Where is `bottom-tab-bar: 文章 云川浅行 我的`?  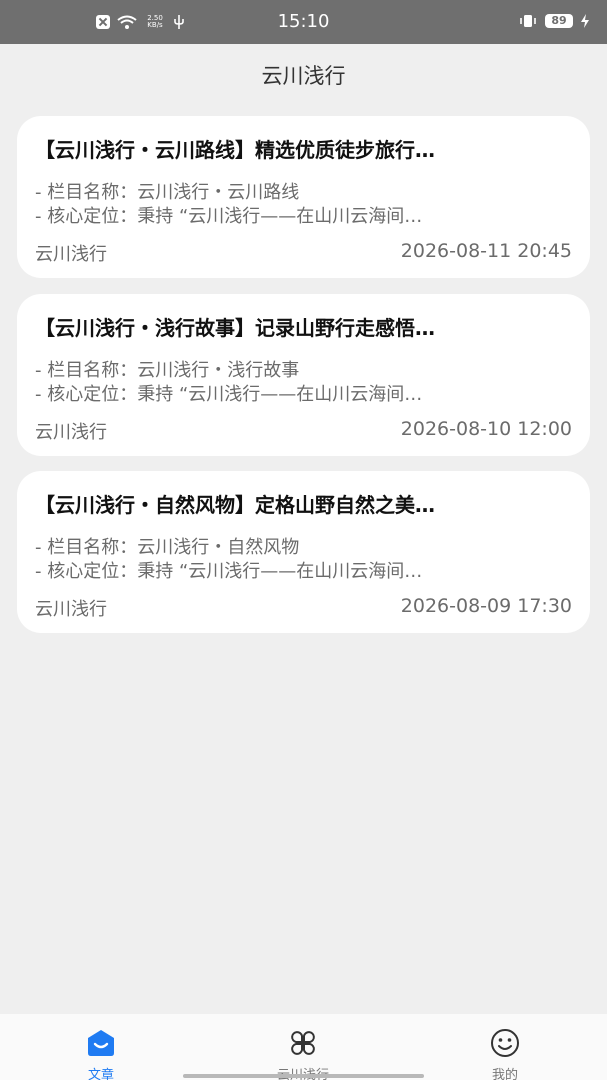 bottom-tab-bar: 文章 云川浅行 我的 is located at coordinates (303, 1047).